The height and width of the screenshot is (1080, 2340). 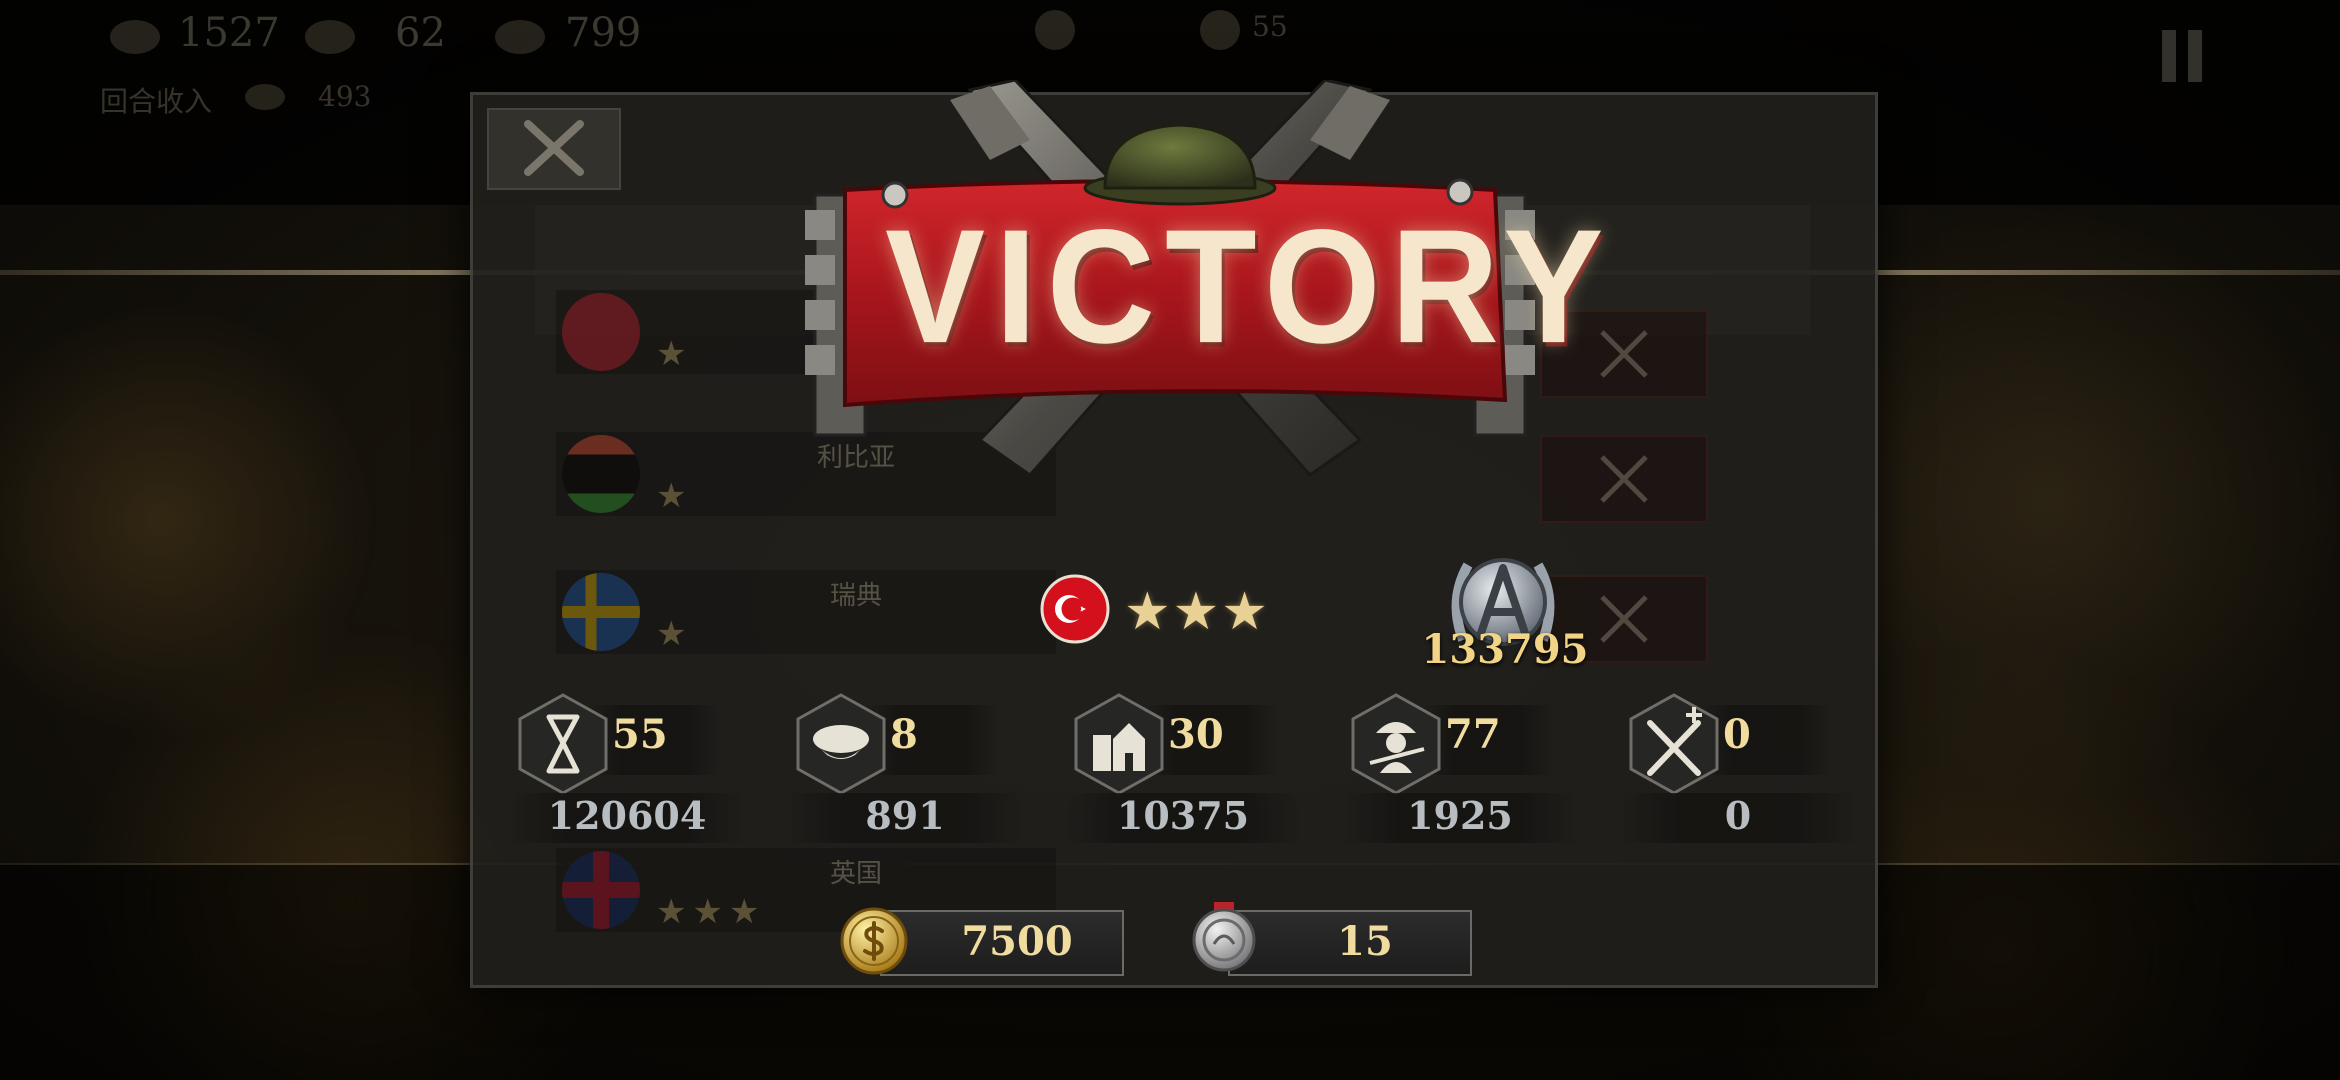 I want to click on nation-name: 英国, so click(x=855, y=874).